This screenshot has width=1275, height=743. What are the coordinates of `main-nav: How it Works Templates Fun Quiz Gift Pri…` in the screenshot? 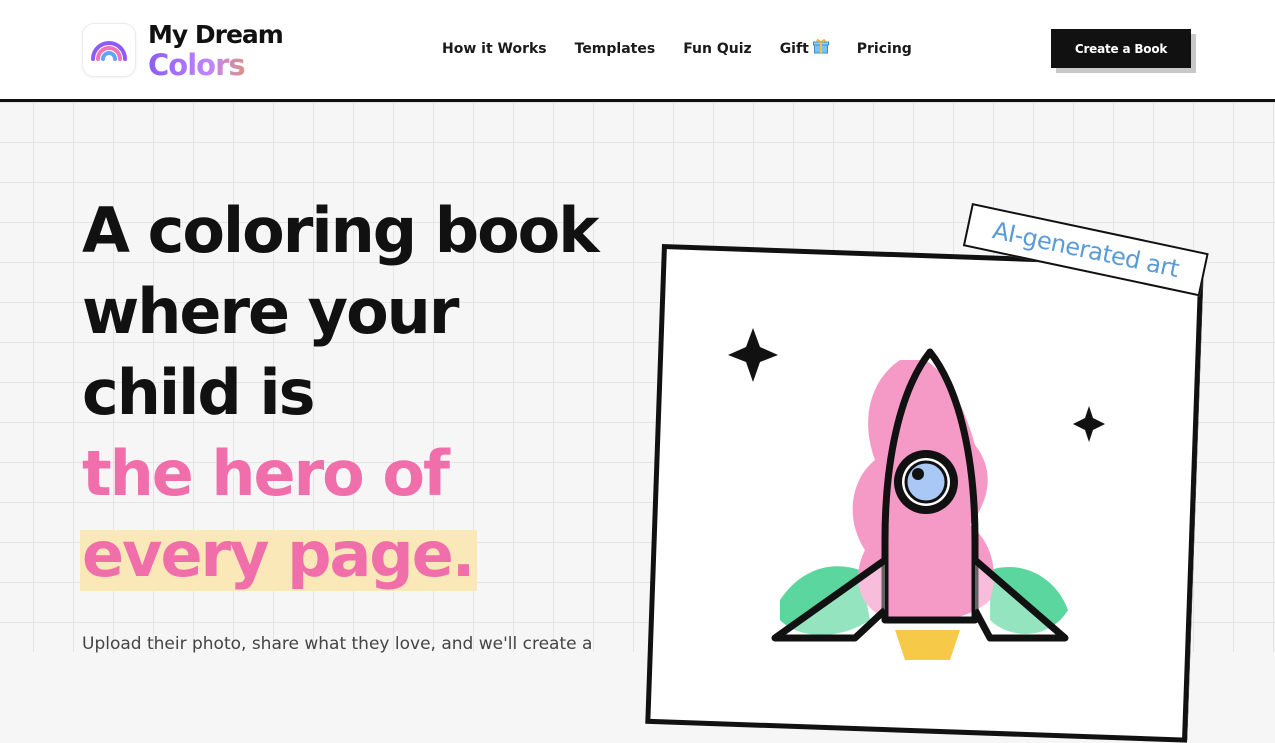 It's located at (691, 49).